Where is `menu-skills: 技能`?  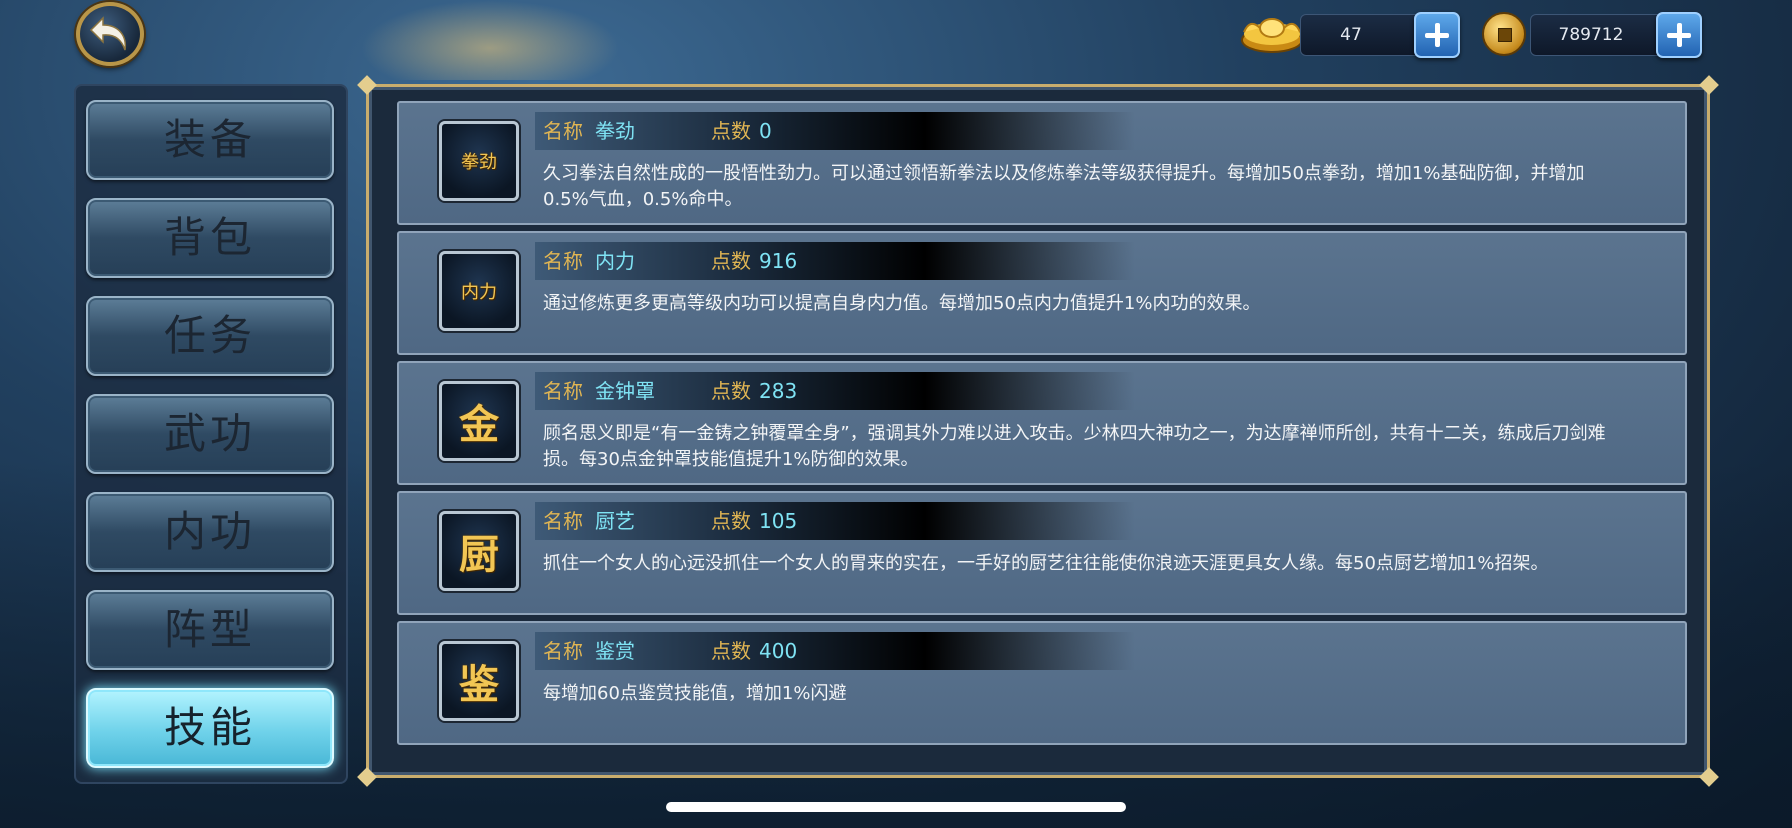
menu-skills: 技能 is located at coordinates (210, 728).